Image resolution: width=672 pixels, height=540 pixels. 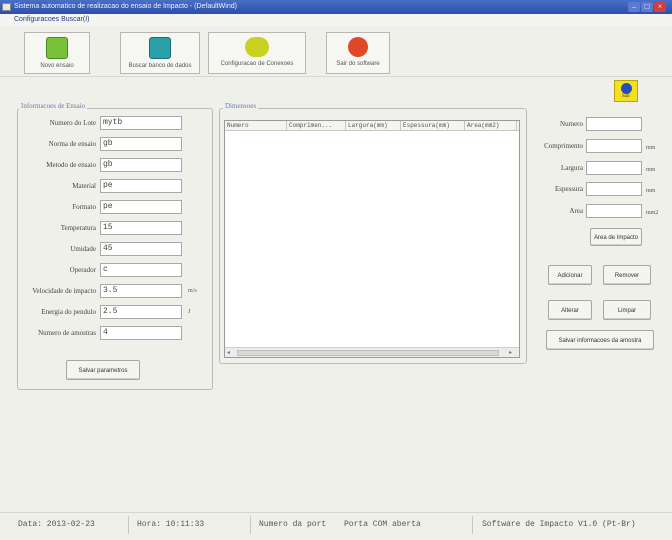 I want to click on status-date: Data: 2013-02-23, so click(x=56, y=524).